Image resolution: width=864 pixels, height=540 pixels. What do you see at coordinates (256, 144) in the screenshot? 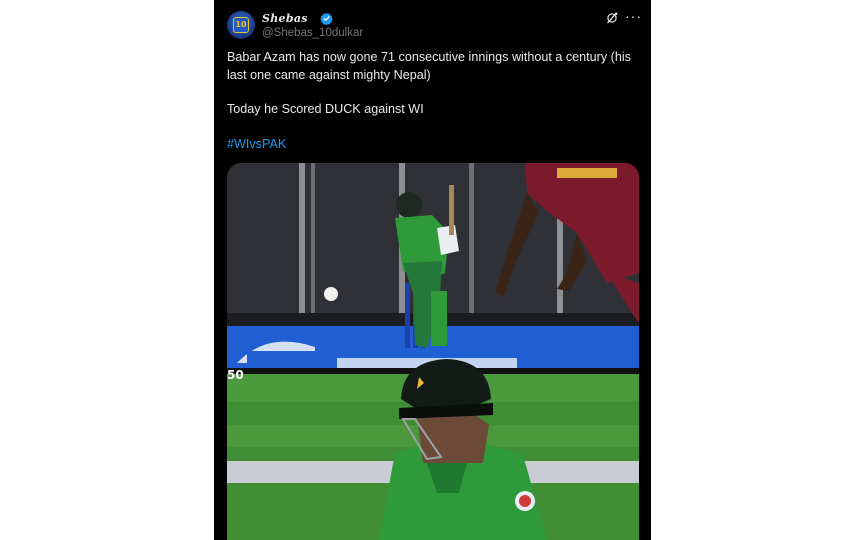
I see `hashtag-link: #WIvsPAK` at bounding box center [256, 144].